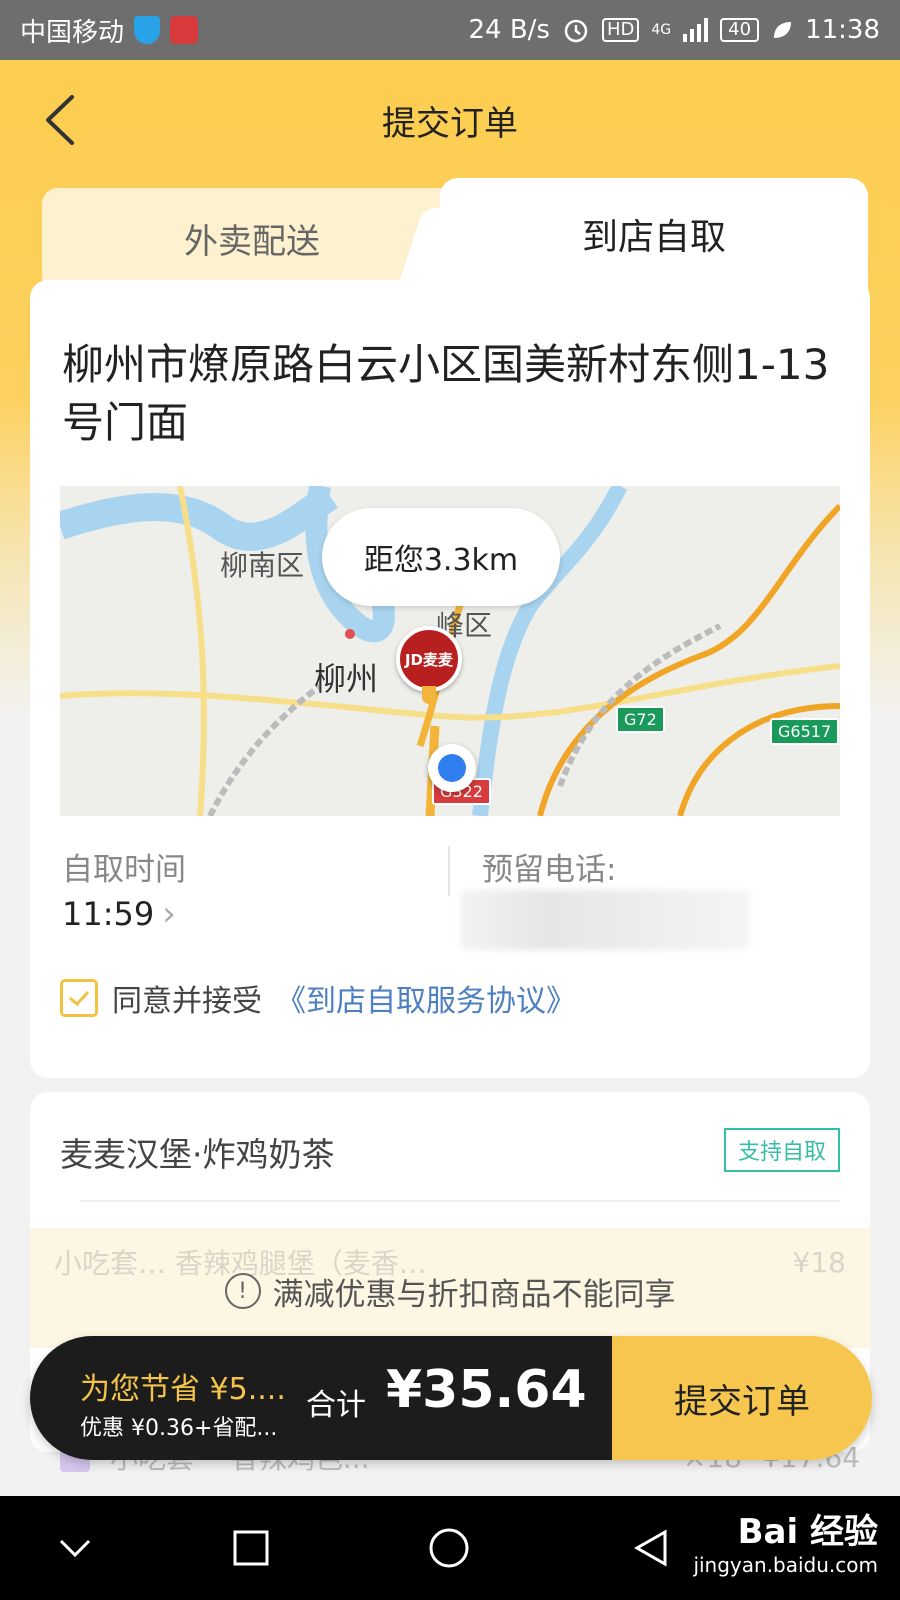  I want to click on system-nav-bar: Bai 经验 jingyan.baidu.com, so click(450, 1548).